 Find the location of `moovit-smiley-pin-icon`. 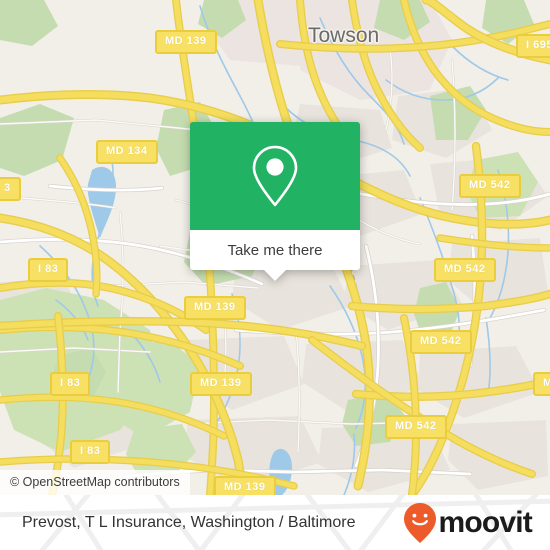

moovit-smiley-pin-icon is located at coordinates (420, 522).